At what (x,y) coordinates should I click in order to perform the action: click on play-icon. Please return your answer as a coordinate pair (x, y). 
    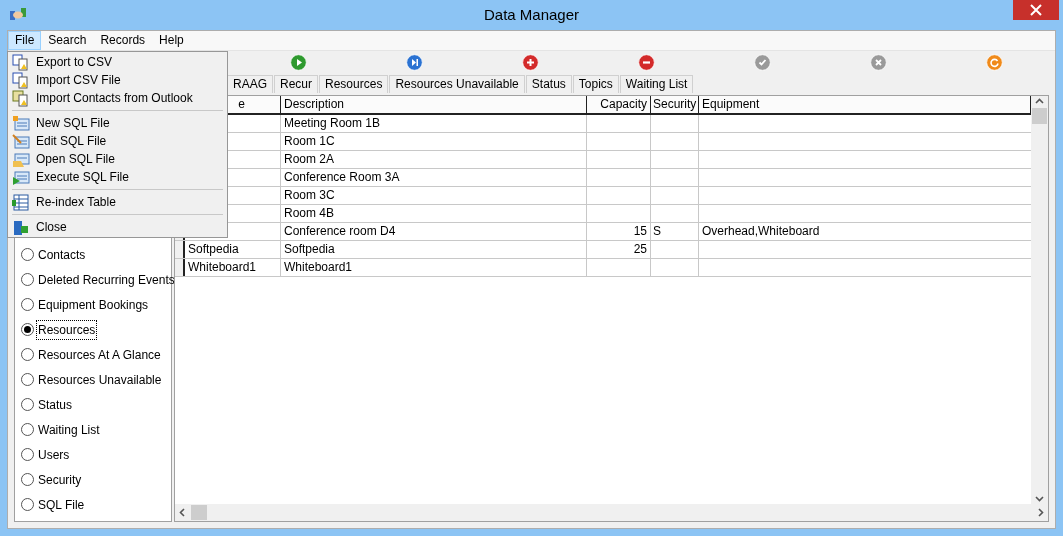
    Looking at the image, I should click on (298, 62).